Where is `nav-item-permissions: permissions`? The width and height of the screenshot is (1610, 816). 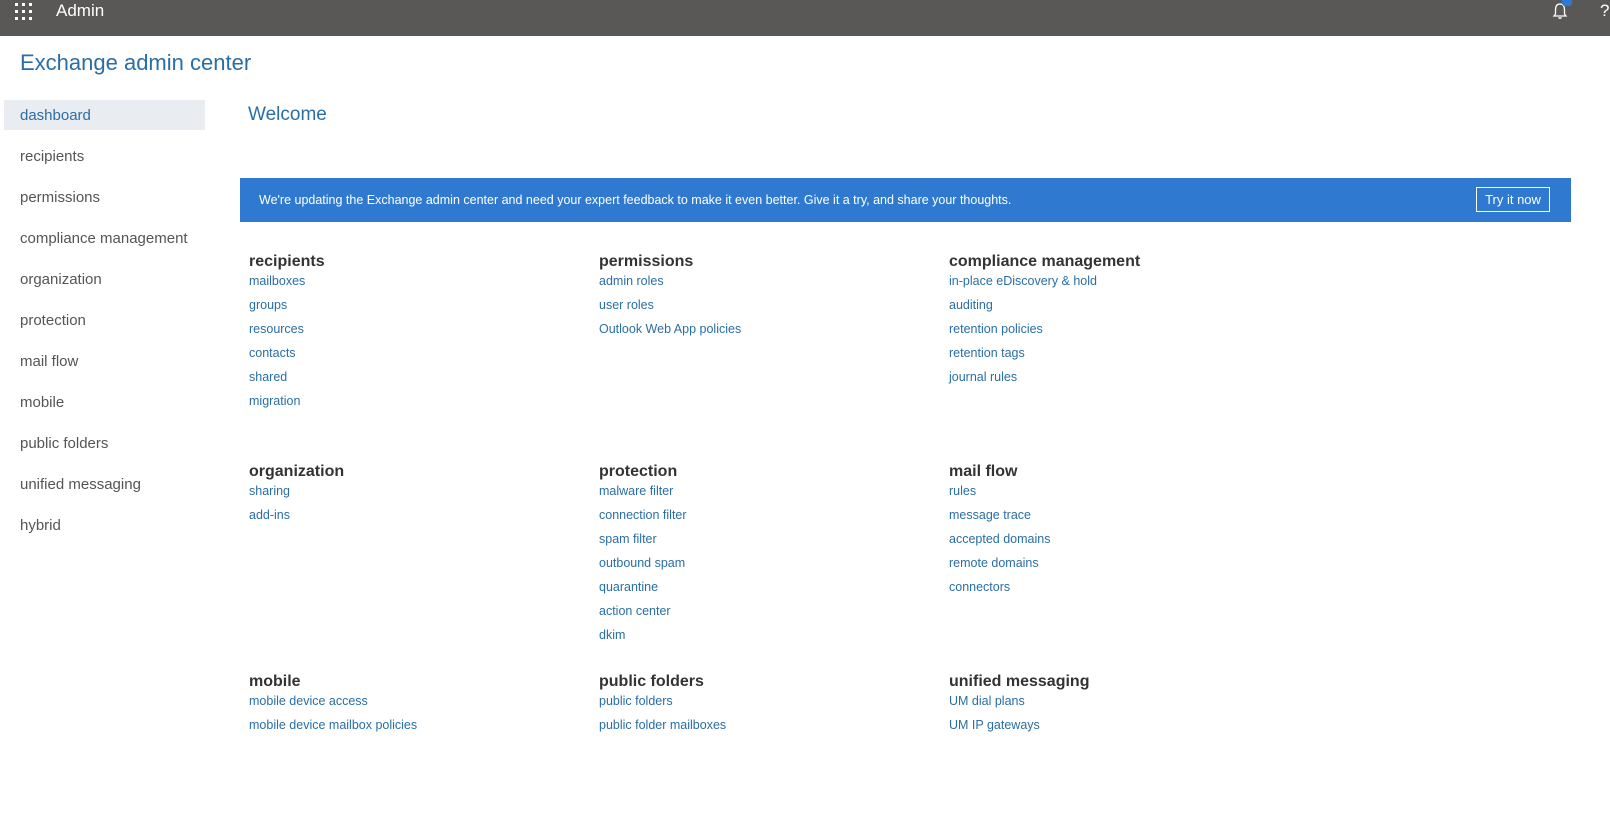 nav-item-permissions: permissions is located at coordinates (102, 202).